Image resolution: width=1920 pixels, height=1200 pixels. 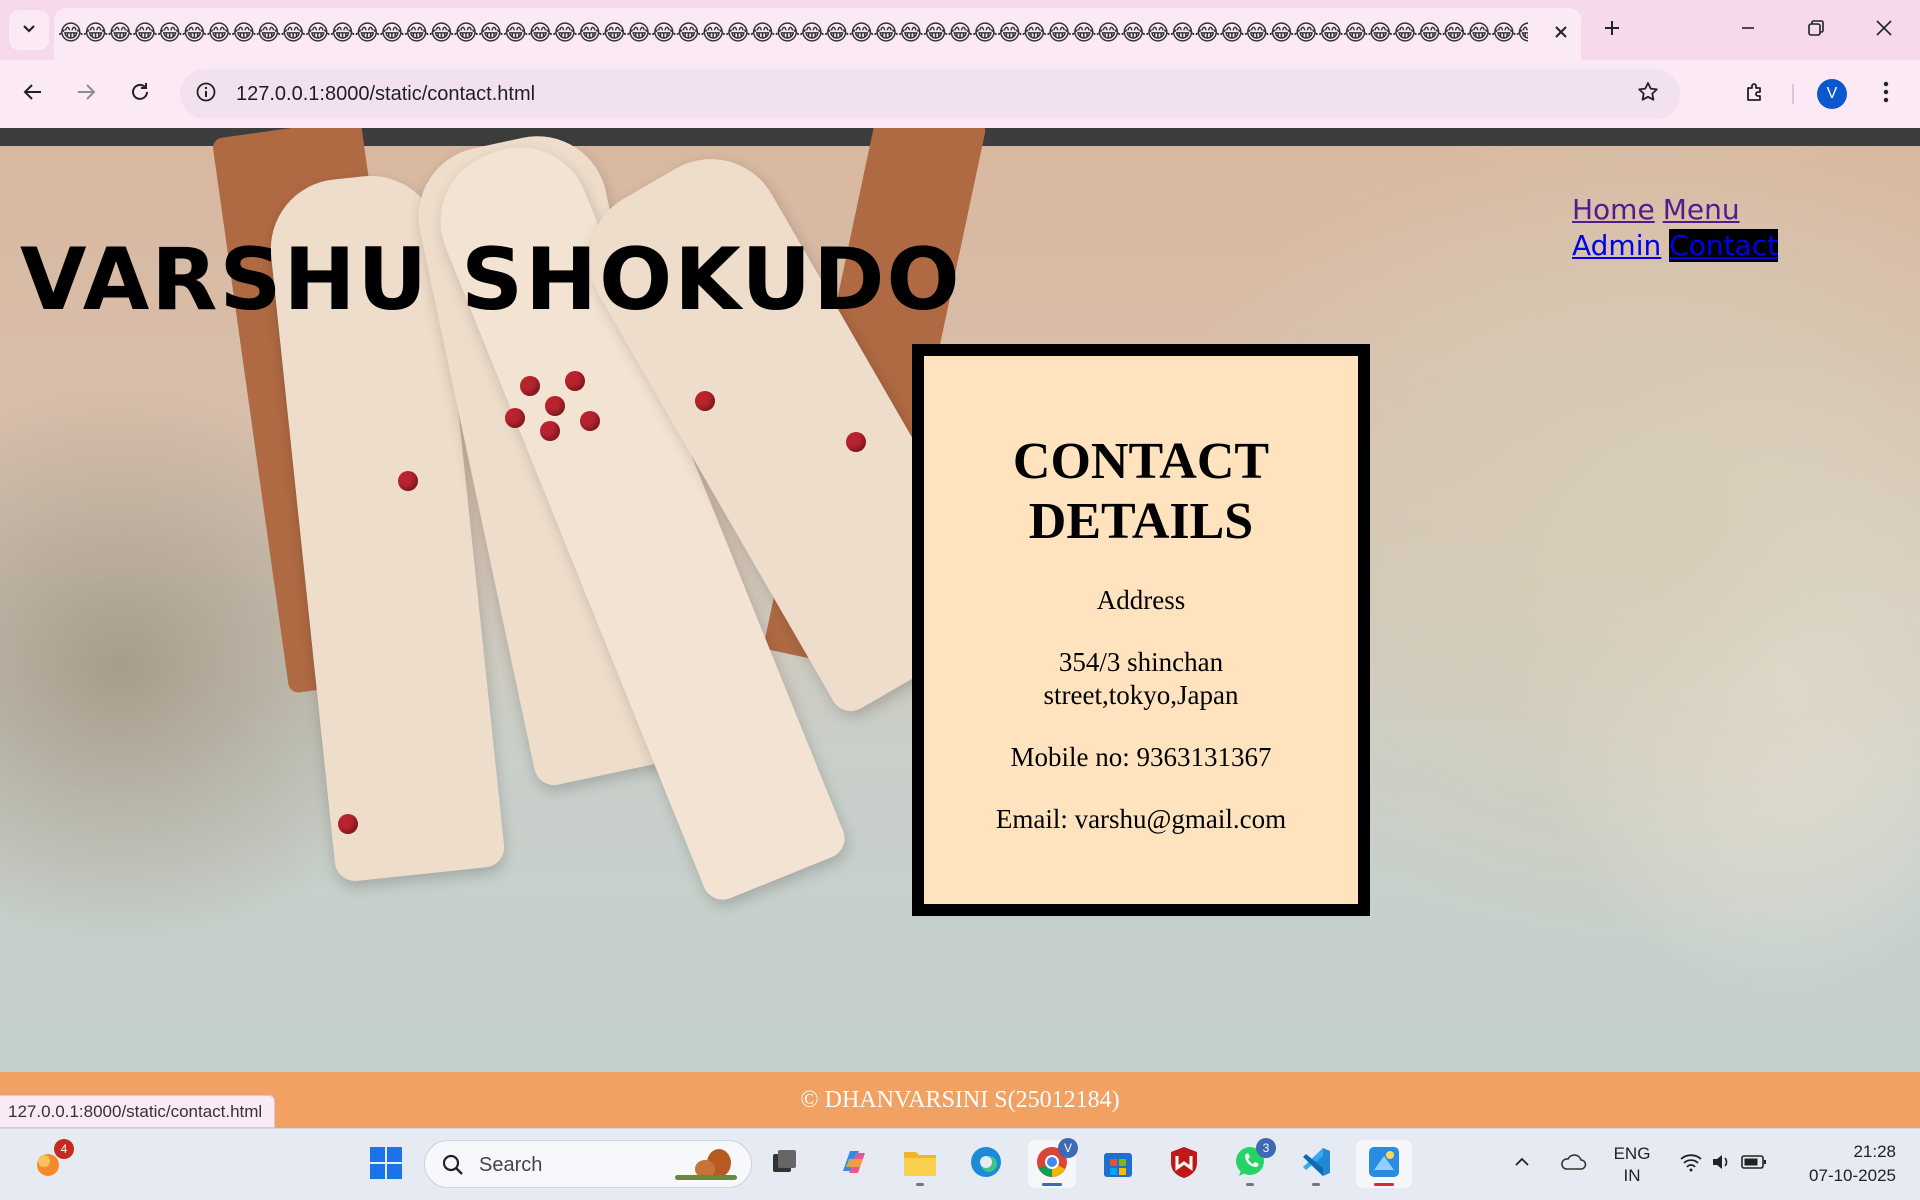 I want to click on more-icon, so click(x=1886, y=94).